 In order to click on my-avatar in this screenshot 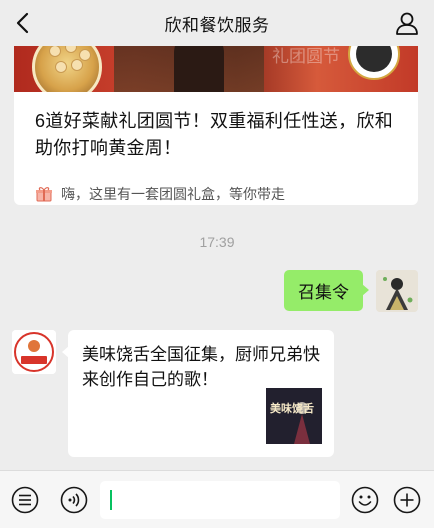, I will do `click(397, 291)`.